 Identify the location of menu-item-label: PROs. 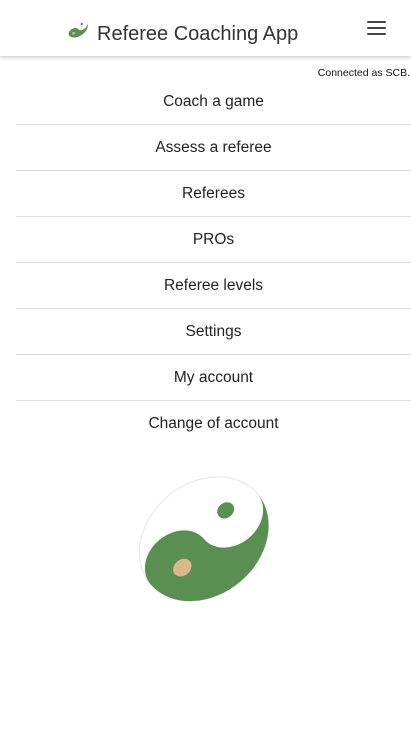
(213, 239).